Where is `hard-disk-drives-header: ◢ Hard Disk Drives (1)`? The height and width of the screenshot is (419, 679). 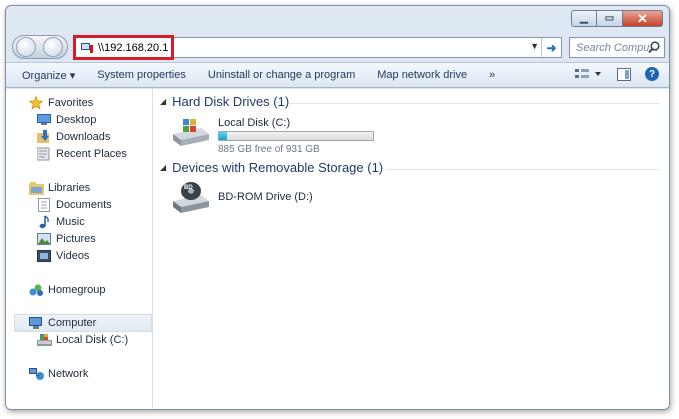
hard-disk-drives-header: ◢ Hard Disk Drives (1) is located at coordinates (224, 101).